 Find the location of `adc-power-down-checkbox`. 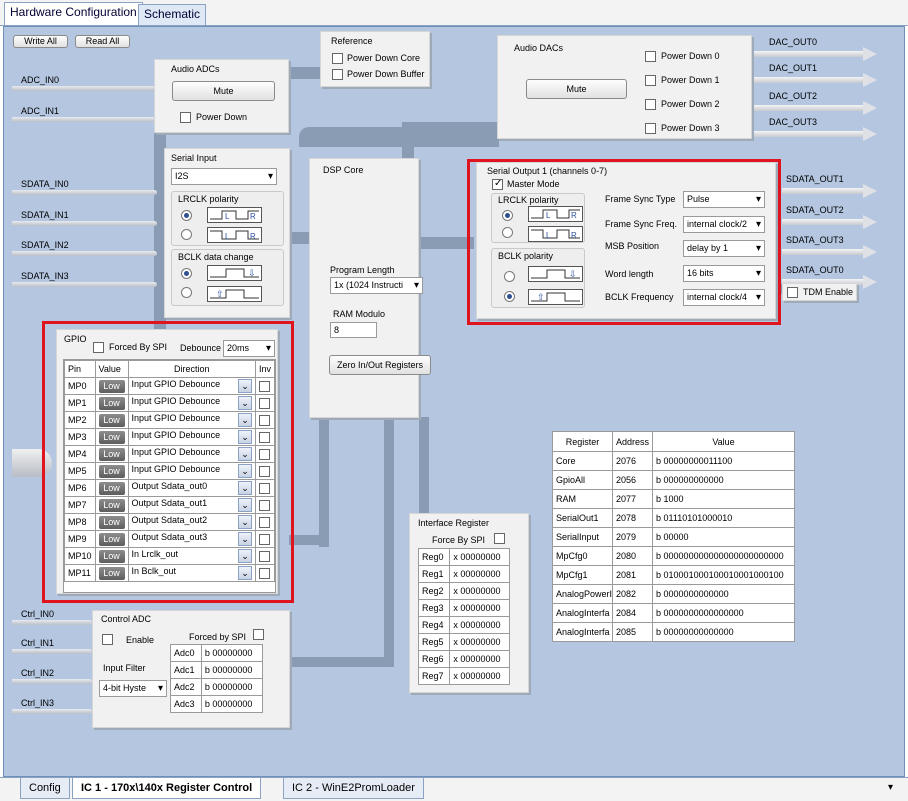

adc-power-down-checkbox is located at coordinates (185, 117).